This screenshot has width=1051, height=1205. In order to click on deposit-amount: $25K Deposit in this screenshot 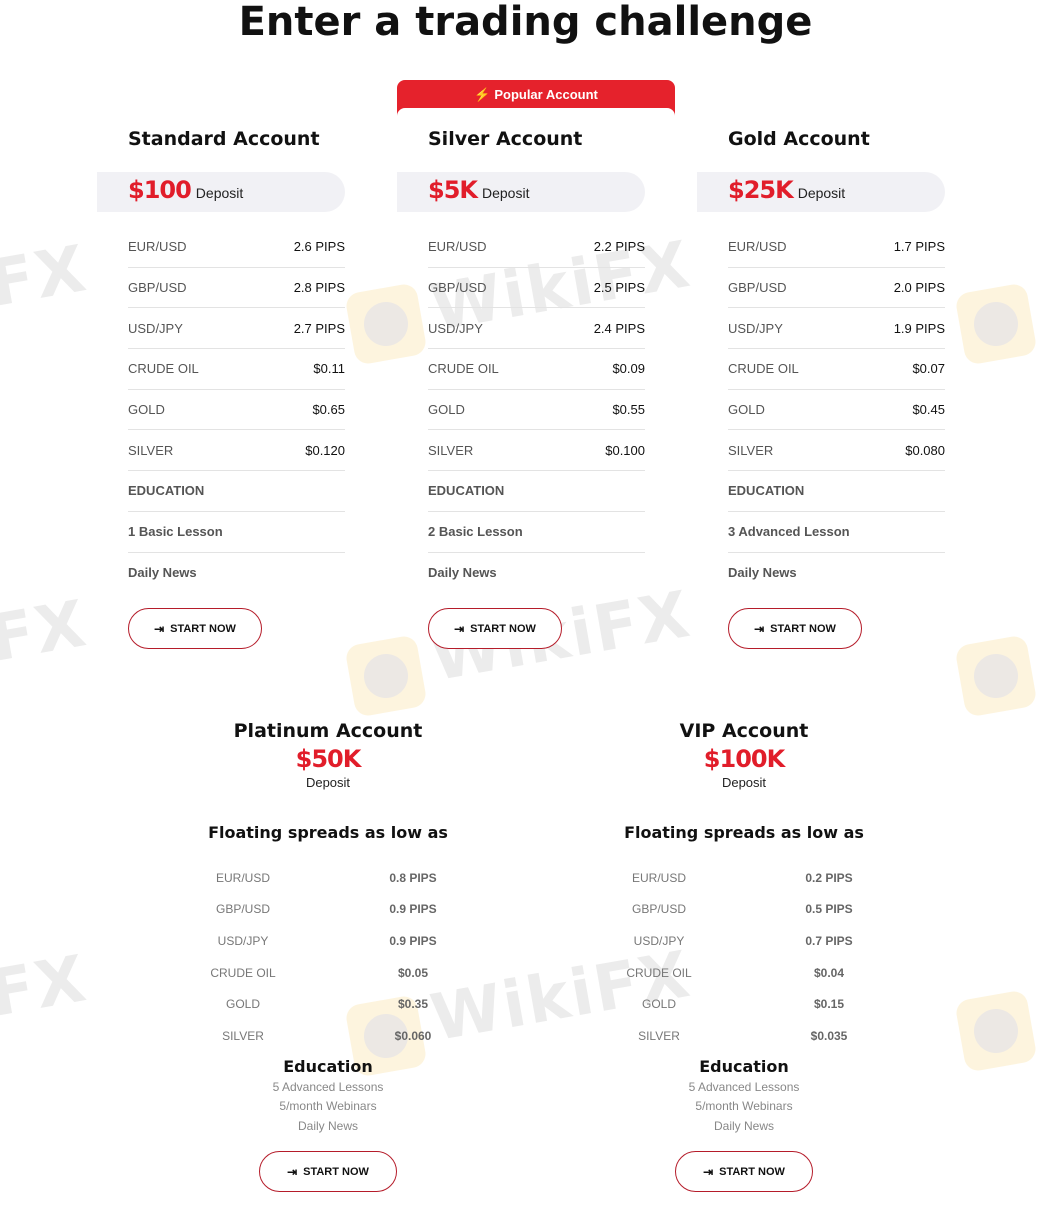, I will do `click(787, 190)`.